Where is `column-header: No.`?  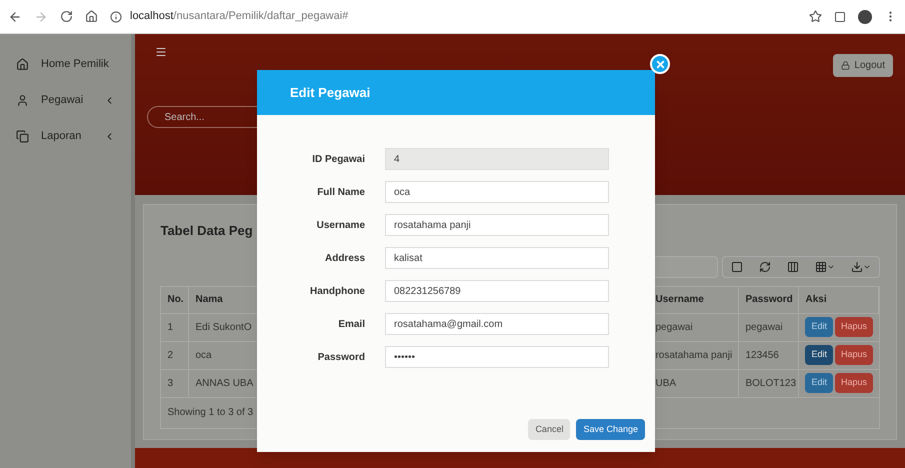
column-header: No. is located at coordinates (175, 300).